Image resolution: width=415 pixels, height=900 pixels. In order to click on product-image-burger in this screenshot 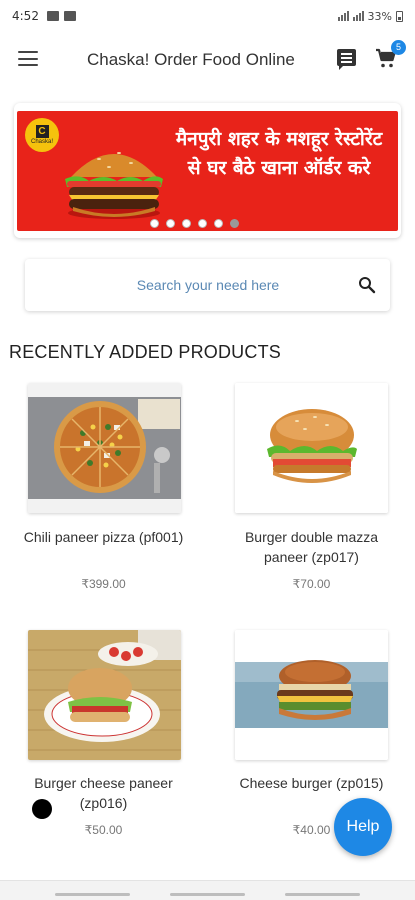, I will do `click(311, 448)`.